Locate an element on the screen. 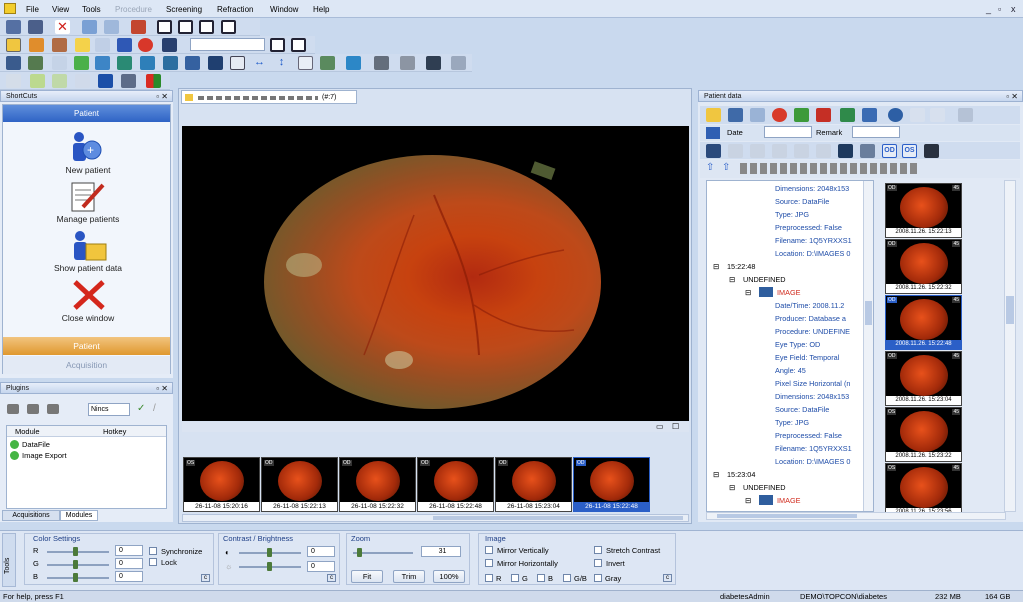 This screenshot has width=1023, height=602. open-icon is located at coordinates (13, 27).